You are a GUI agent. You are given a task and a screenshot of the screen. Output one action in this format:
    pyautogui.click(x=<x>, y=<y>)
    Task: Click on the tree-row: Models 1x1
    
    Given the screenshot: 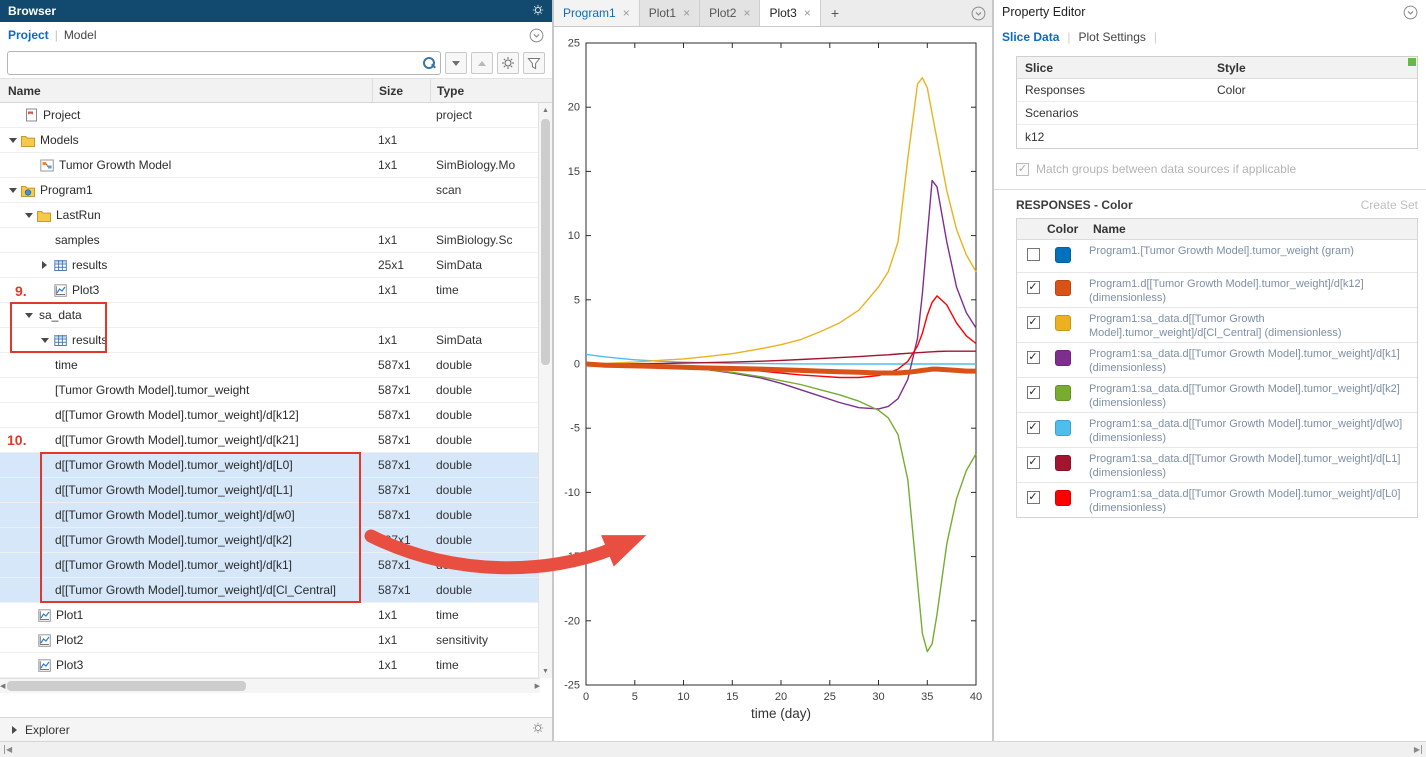 What is the action you would take?
    pyautogui.click(x=269, y=140)
    